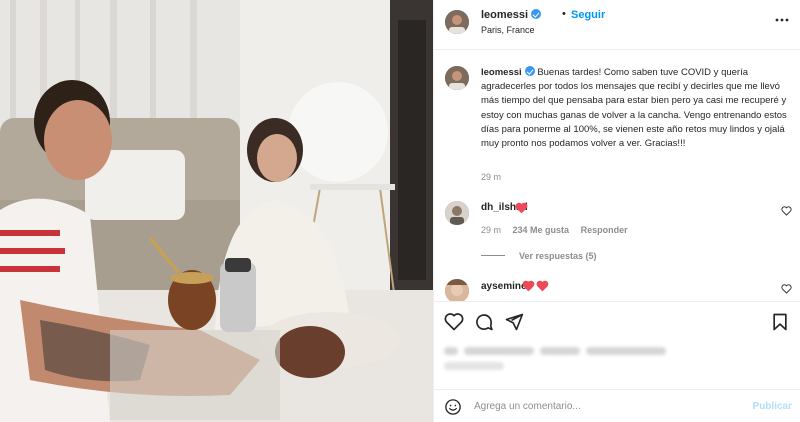  What do you see at coordinates (514, 322) in the screenshot?
I see `share-icon` at bounding box center [514, 322].